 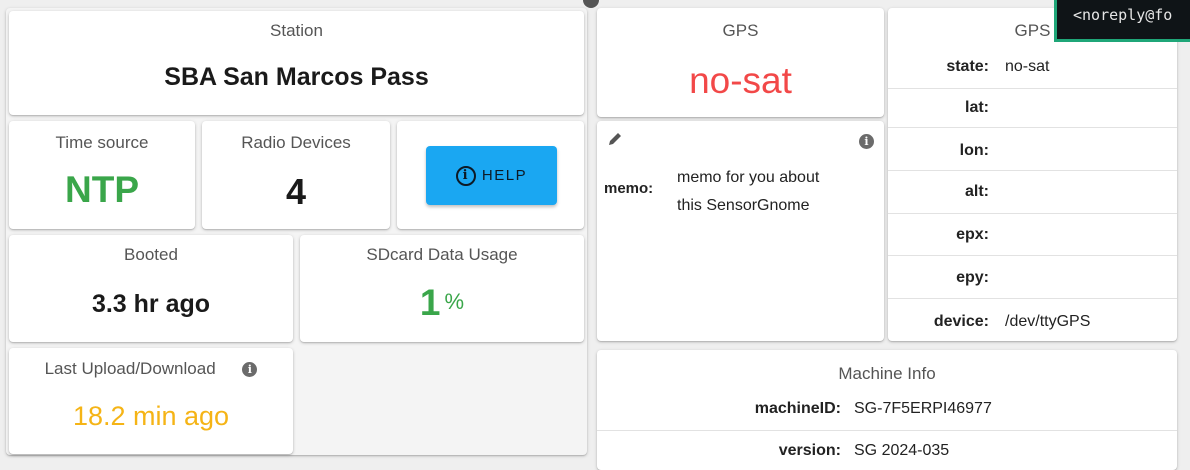 I want to click on gps-row-epy: epy:, so click(x=1032, y=277).